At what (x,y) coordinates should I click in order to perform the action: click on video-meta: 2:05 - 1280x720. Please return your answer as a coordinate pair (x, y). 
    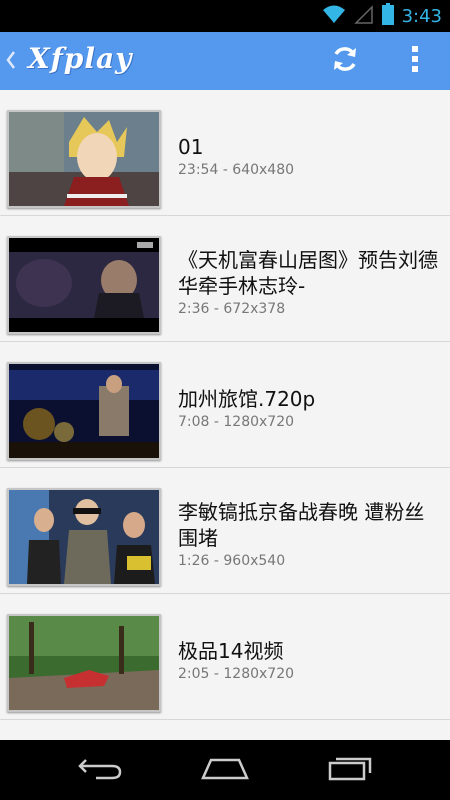
    Looking at the image, I should click on (236, 674).